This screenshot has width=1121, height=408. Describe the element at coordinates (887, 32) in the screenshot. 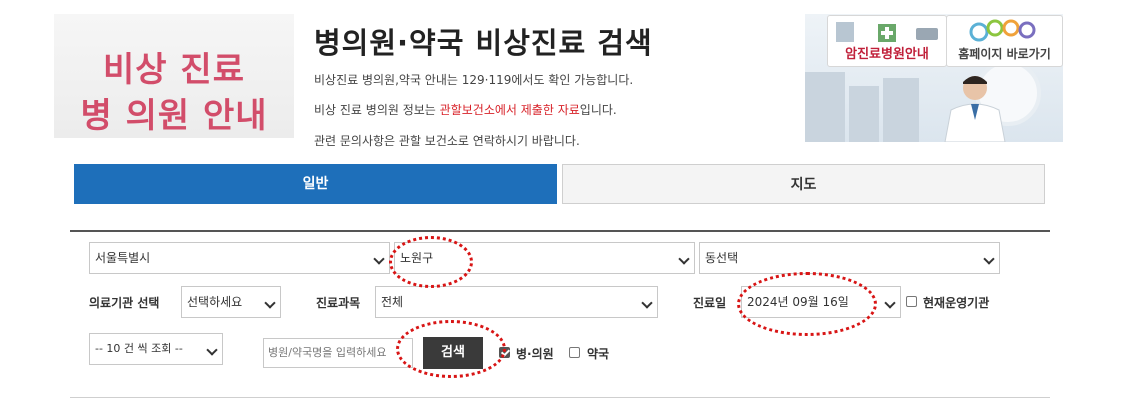

I see `hospital-icon` at that location.